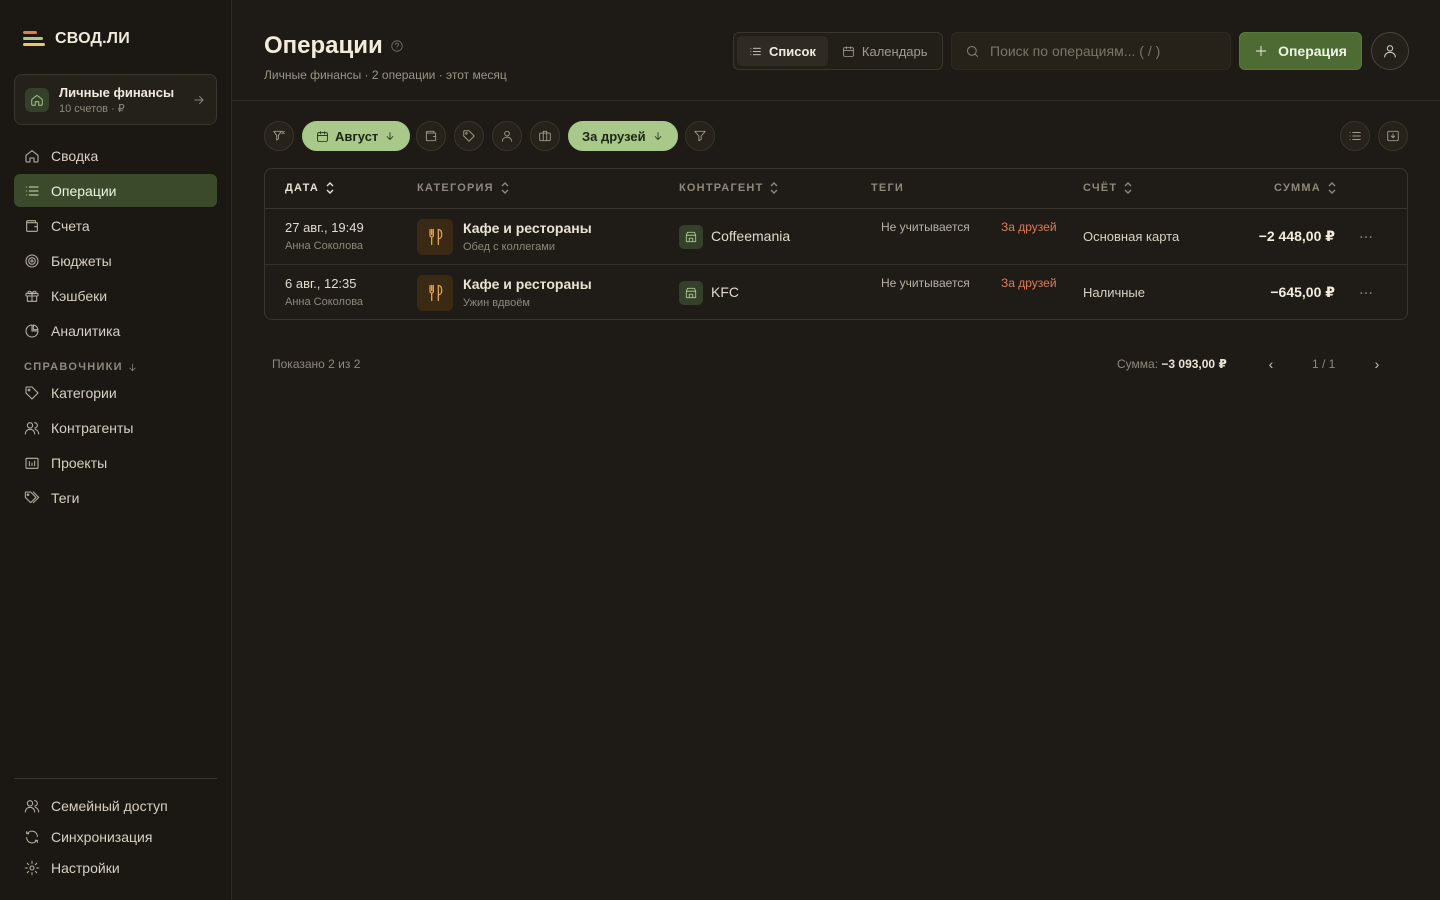 The width and height of the screenshot is (1440, 900). What do you see at coordinates (86, 330) in the screenshot?
I see `nav-item-label: Аналитика` at bounding box center [86, 330].